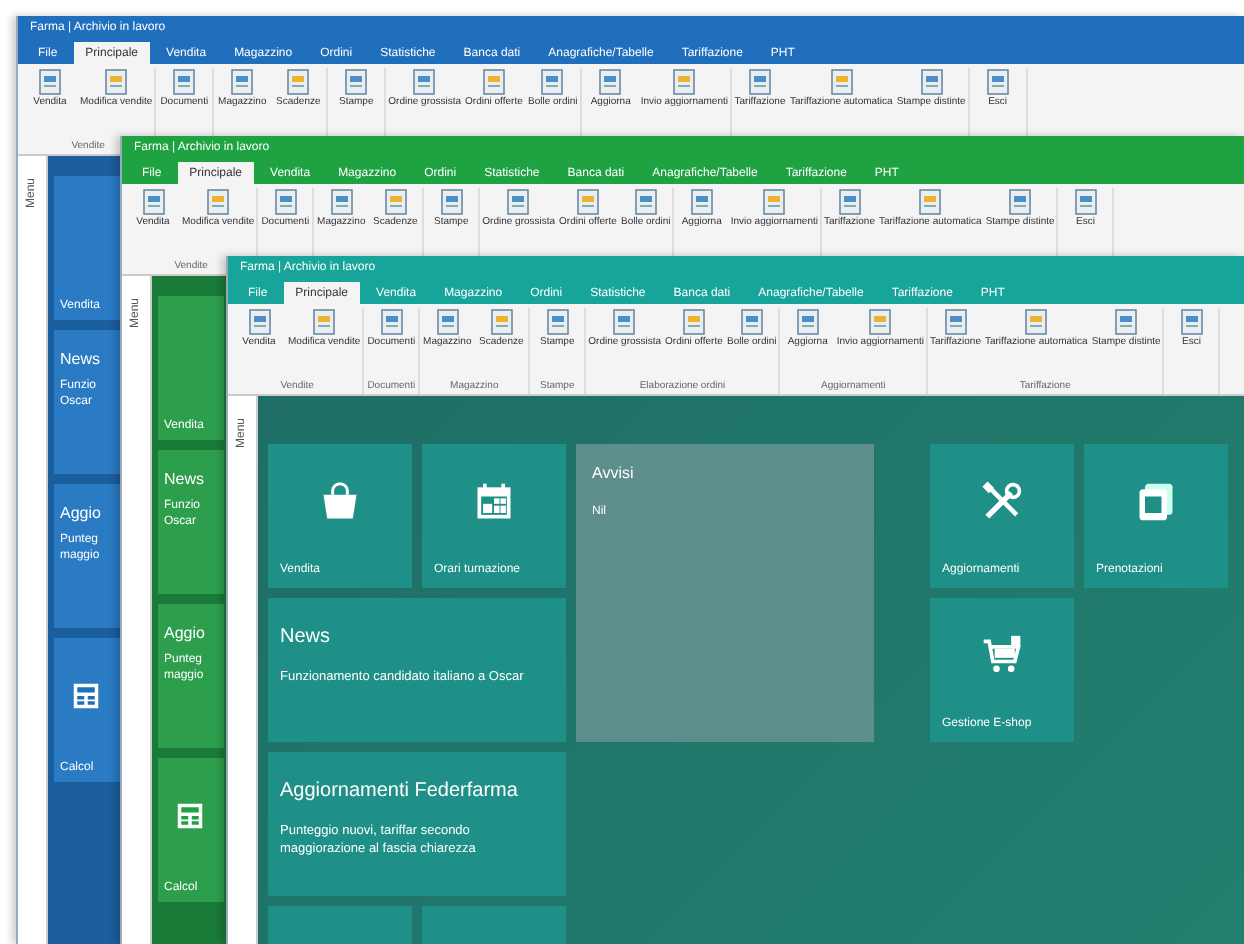 This screenshot has width=1244, height=944. What do you see at coordinates (340, 502) in the screenshot?
I see `shopping-bag-icon` at bounding box center [340, 502].